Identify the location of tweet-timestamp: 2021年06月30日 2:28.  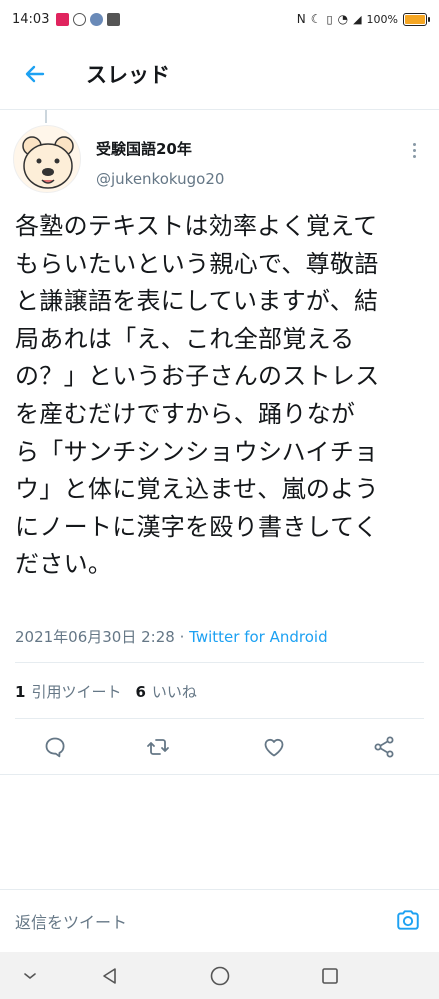
(95, 637).